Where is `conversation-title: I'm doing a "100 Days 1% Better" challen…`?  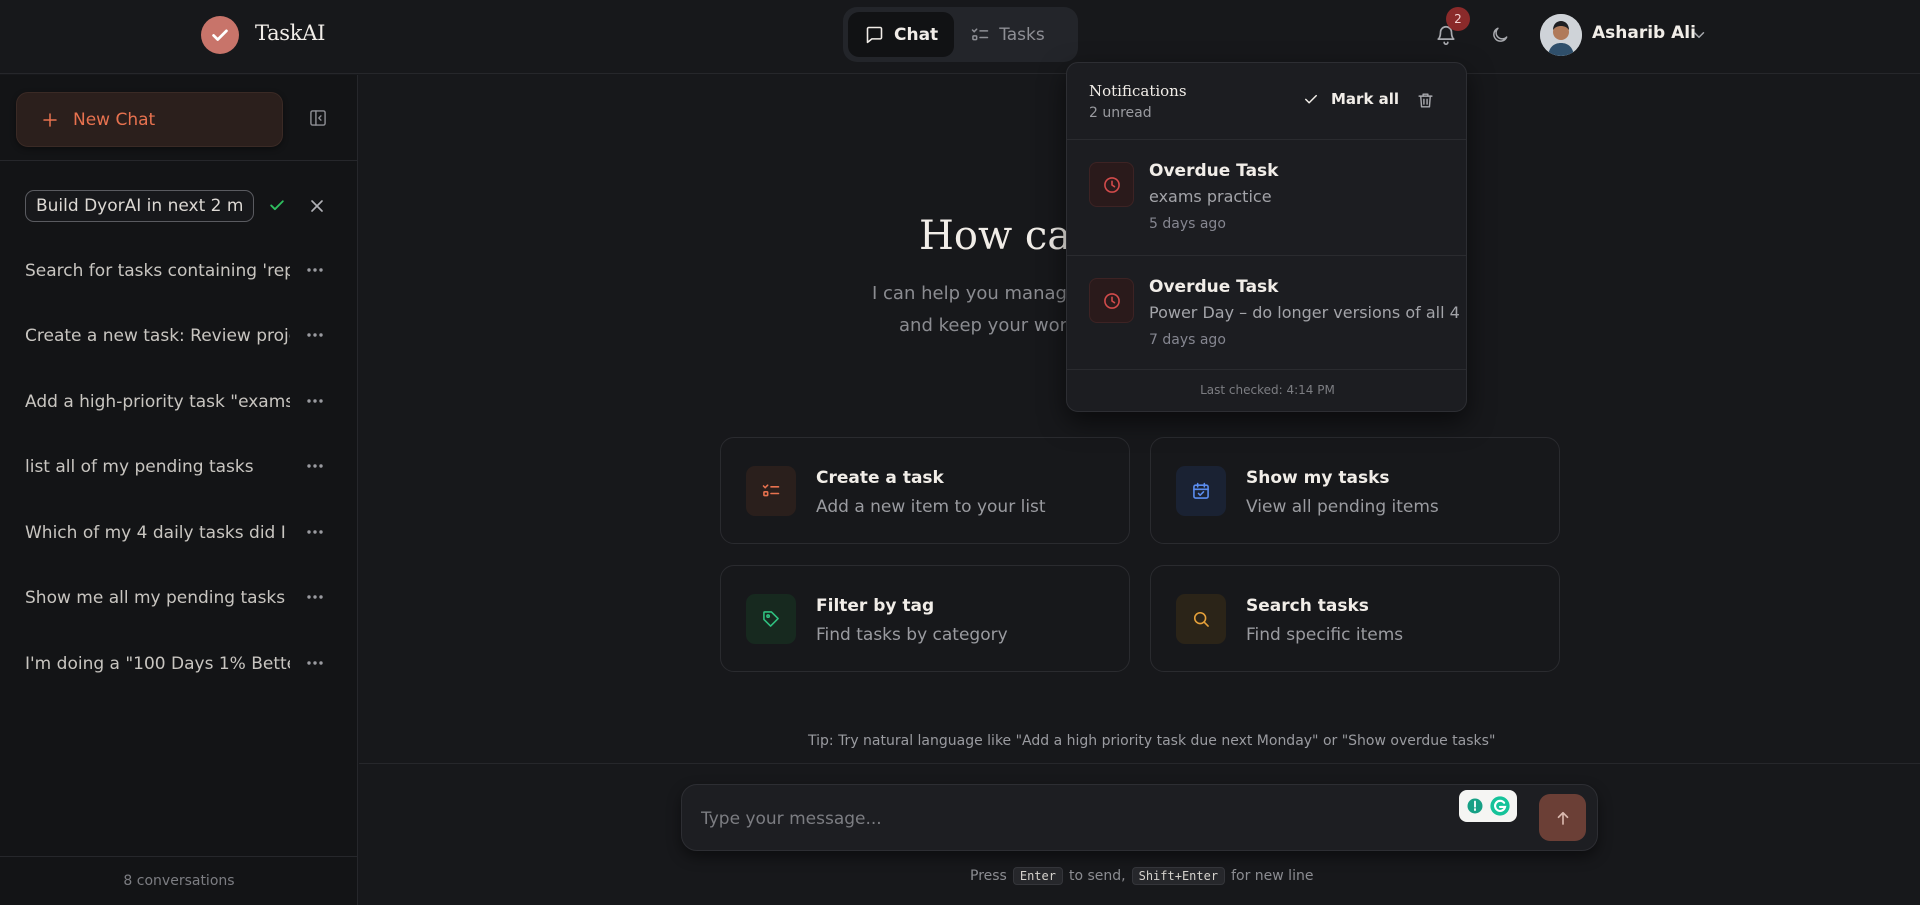
conversation-title: I'm doing a "100 Days 1% Better" challen… is located at coordinates (157, 664).